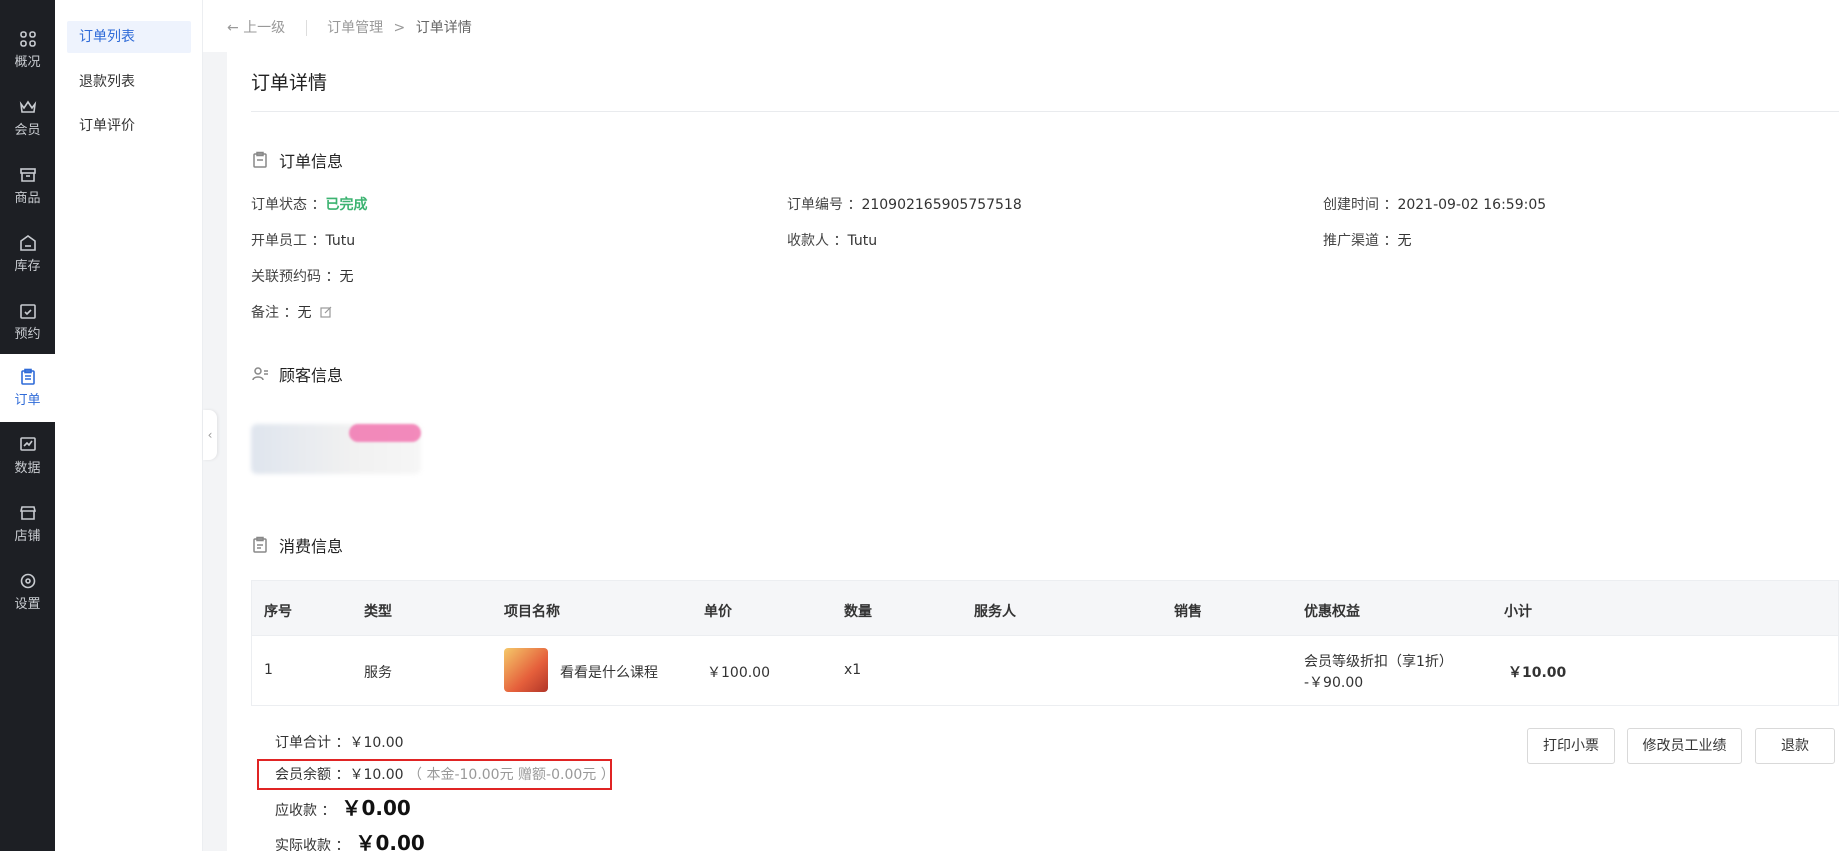 The image size is (1839, 851). I want to click on product-thumbnail, so click(526, 670).